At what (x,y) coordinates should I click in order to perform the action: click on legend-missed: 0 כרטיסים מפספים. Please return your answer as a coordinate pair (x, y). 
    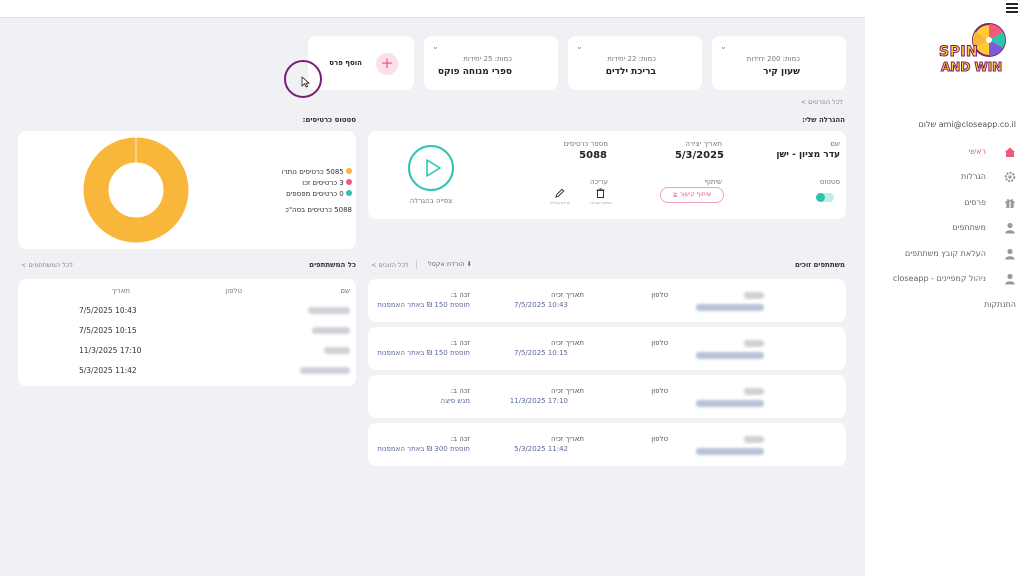
    Looking at the image, I should click on (319, 194).